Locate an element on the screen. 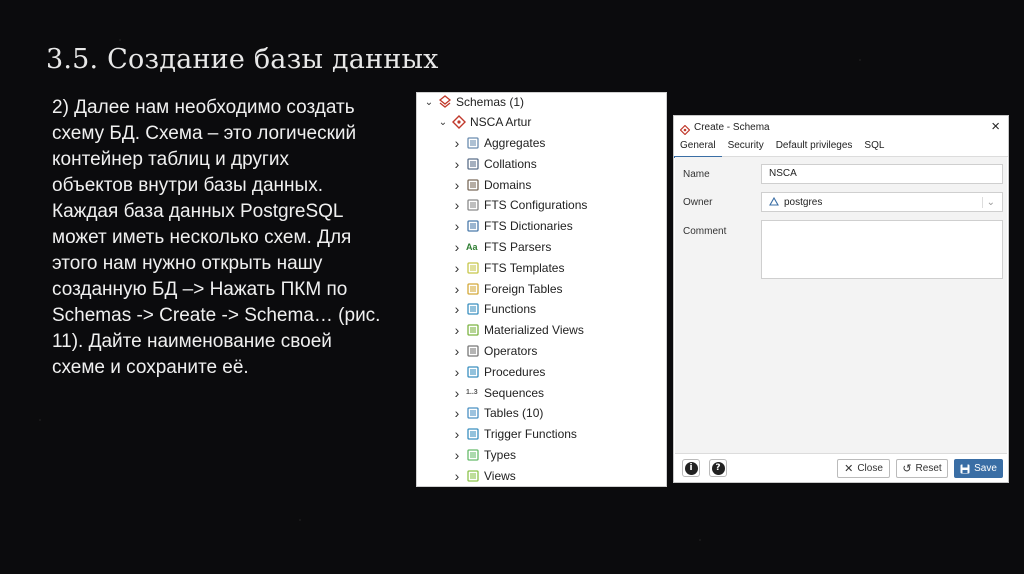 This screenshot has width=1024, height=574. user-icon is located at coordinates (774, 201).